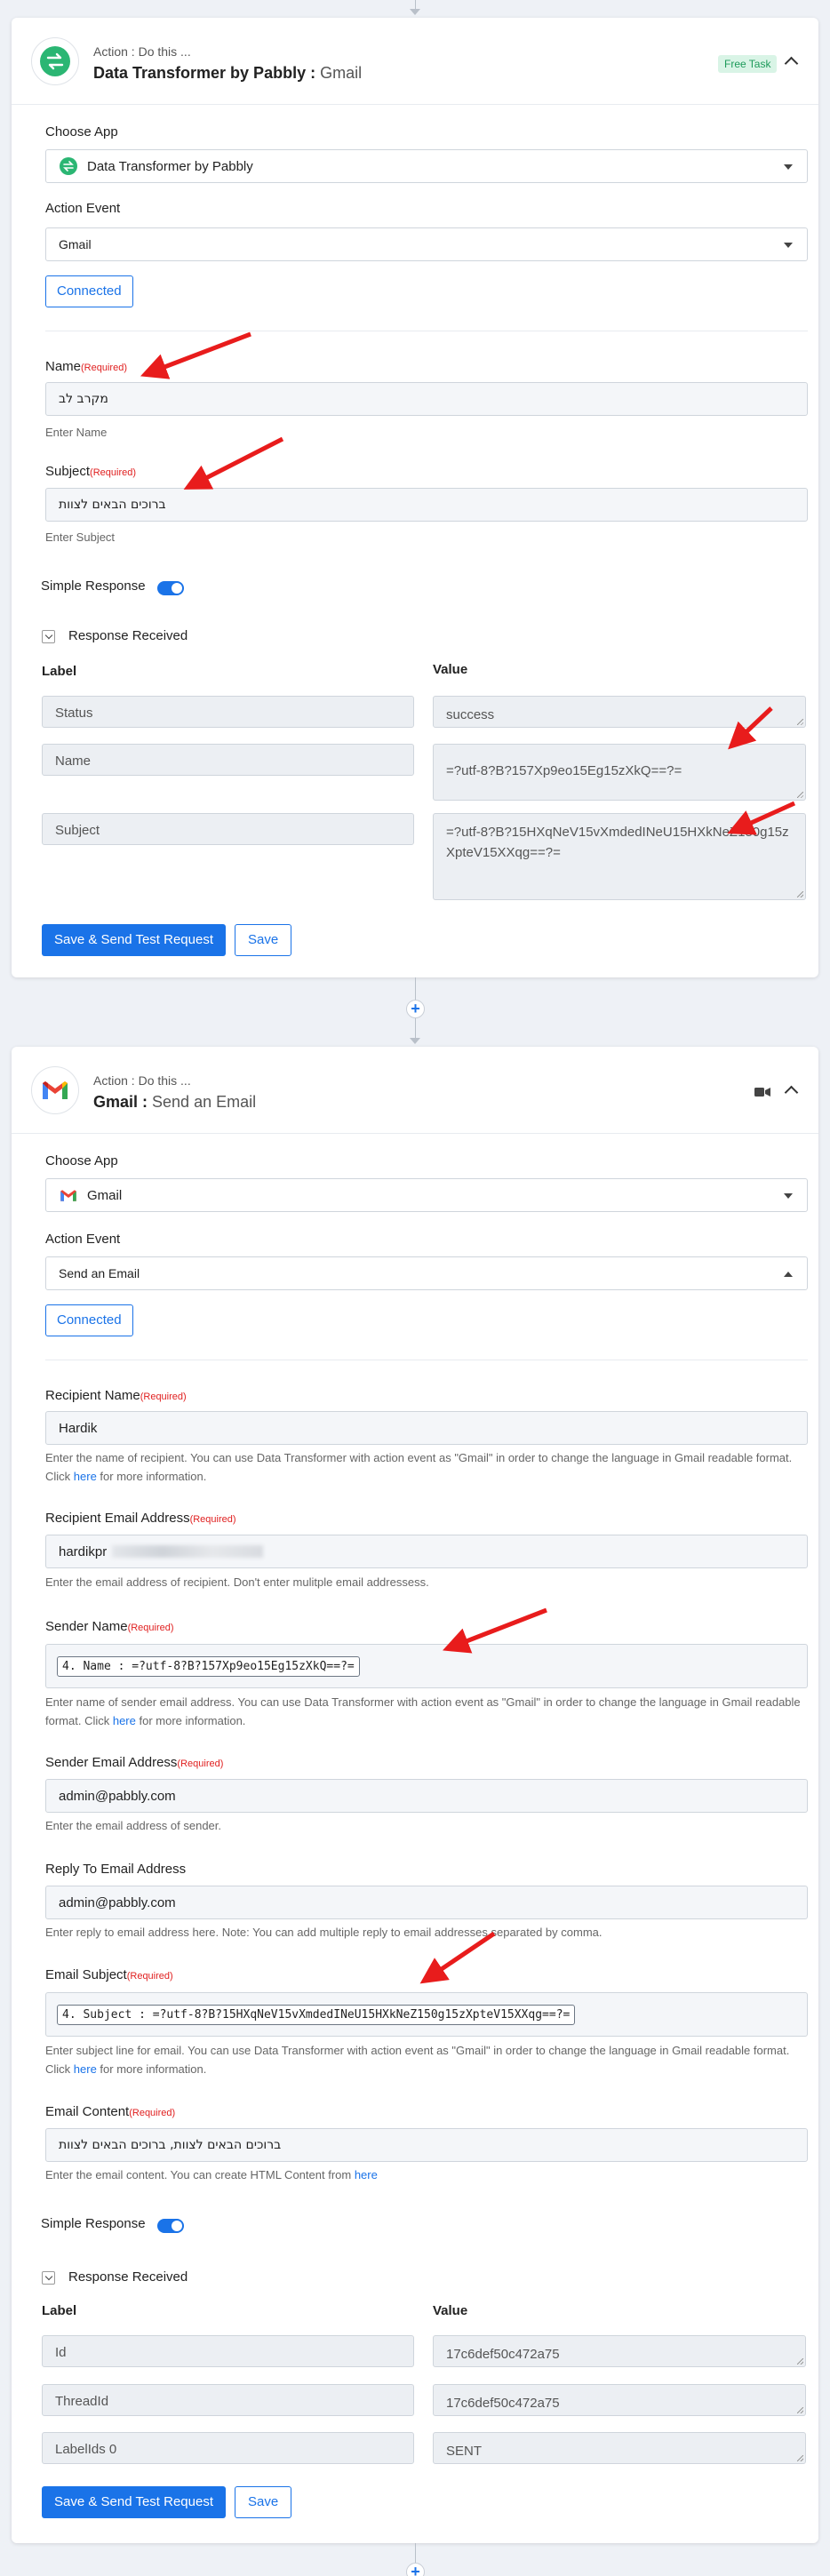  Describe the element at coordinates (87, 1626) in the screenshot. I see `sender-name-label-text: Sender Name` at that location.